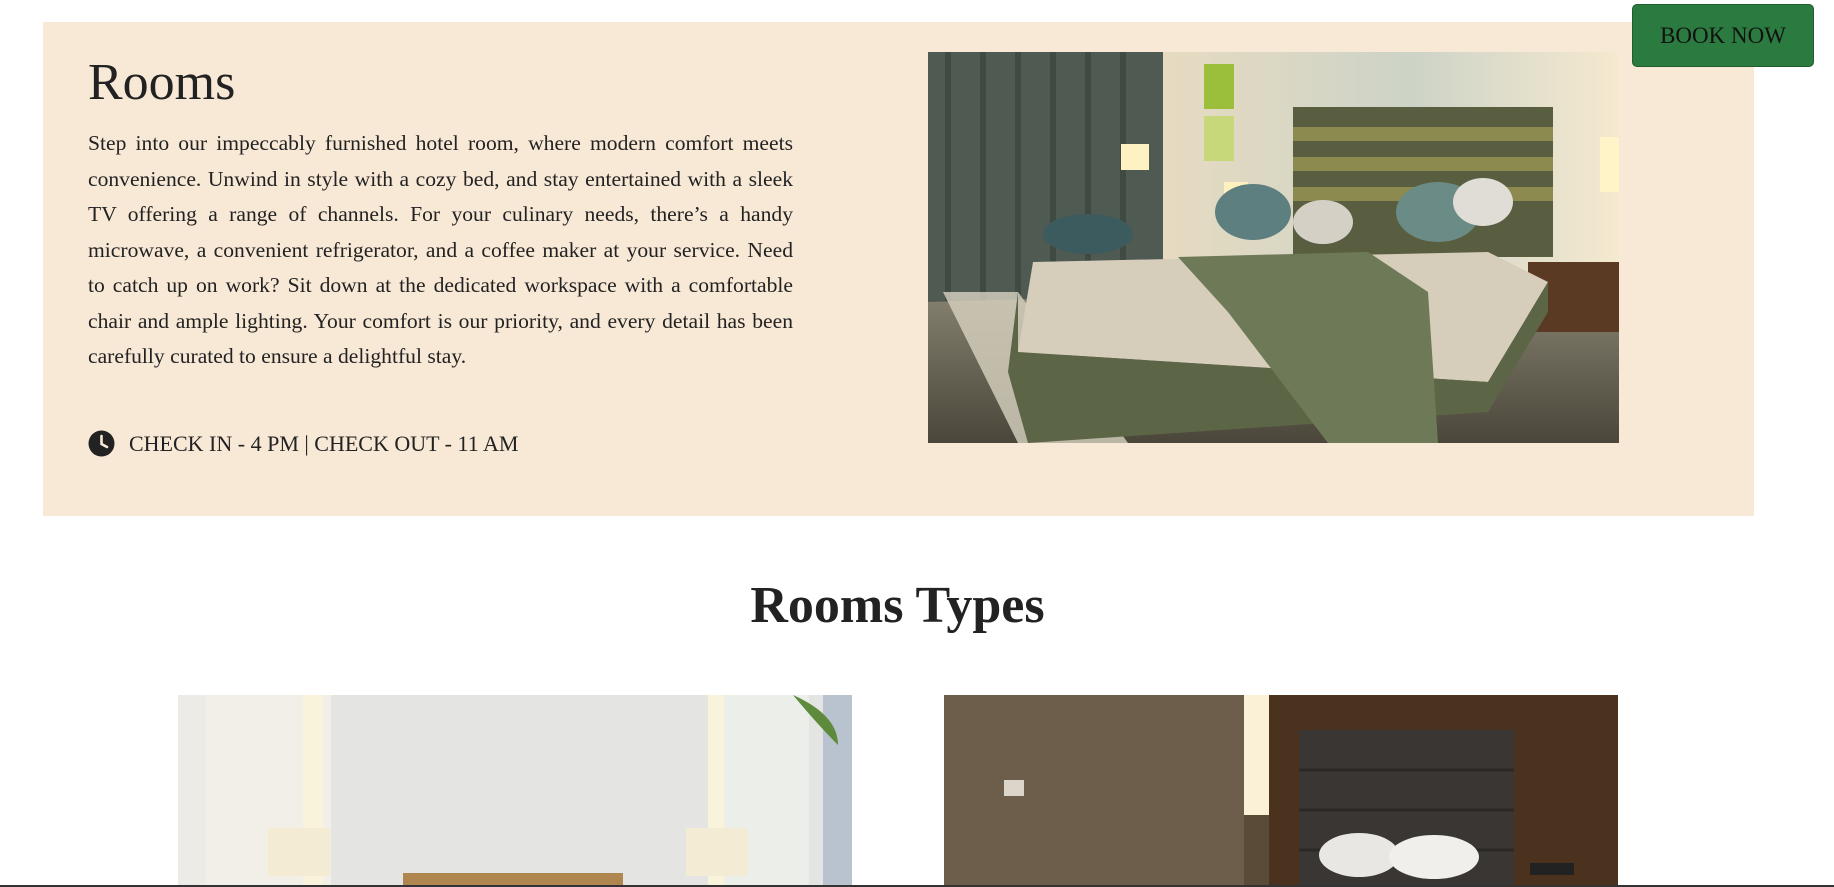 This screenshot has width=1834, height=887. Describe the element at coordinates (897, 605) in the screenshot. I see `room-types-title: Rooms Types` at that location.